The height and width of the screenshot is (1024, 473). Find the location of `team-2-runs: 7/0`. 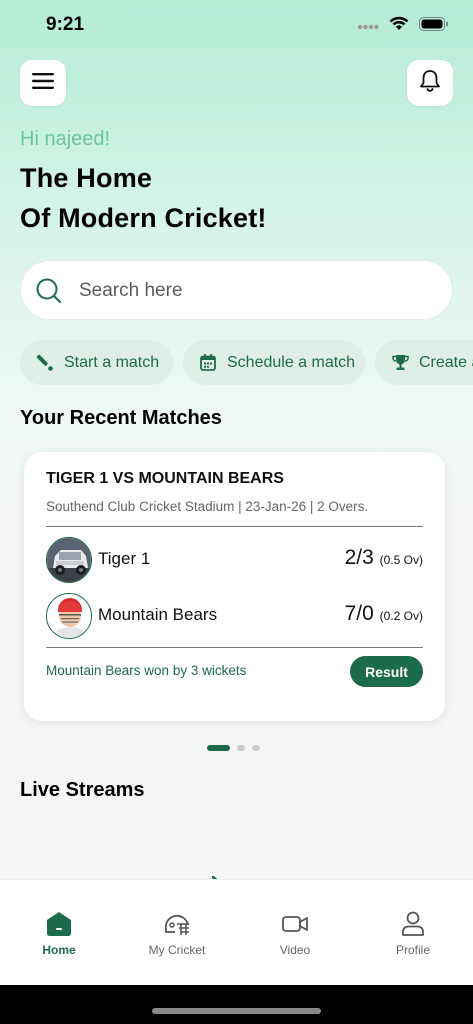

team-2-runs: 7/0 is located at coordinates (359, 613).